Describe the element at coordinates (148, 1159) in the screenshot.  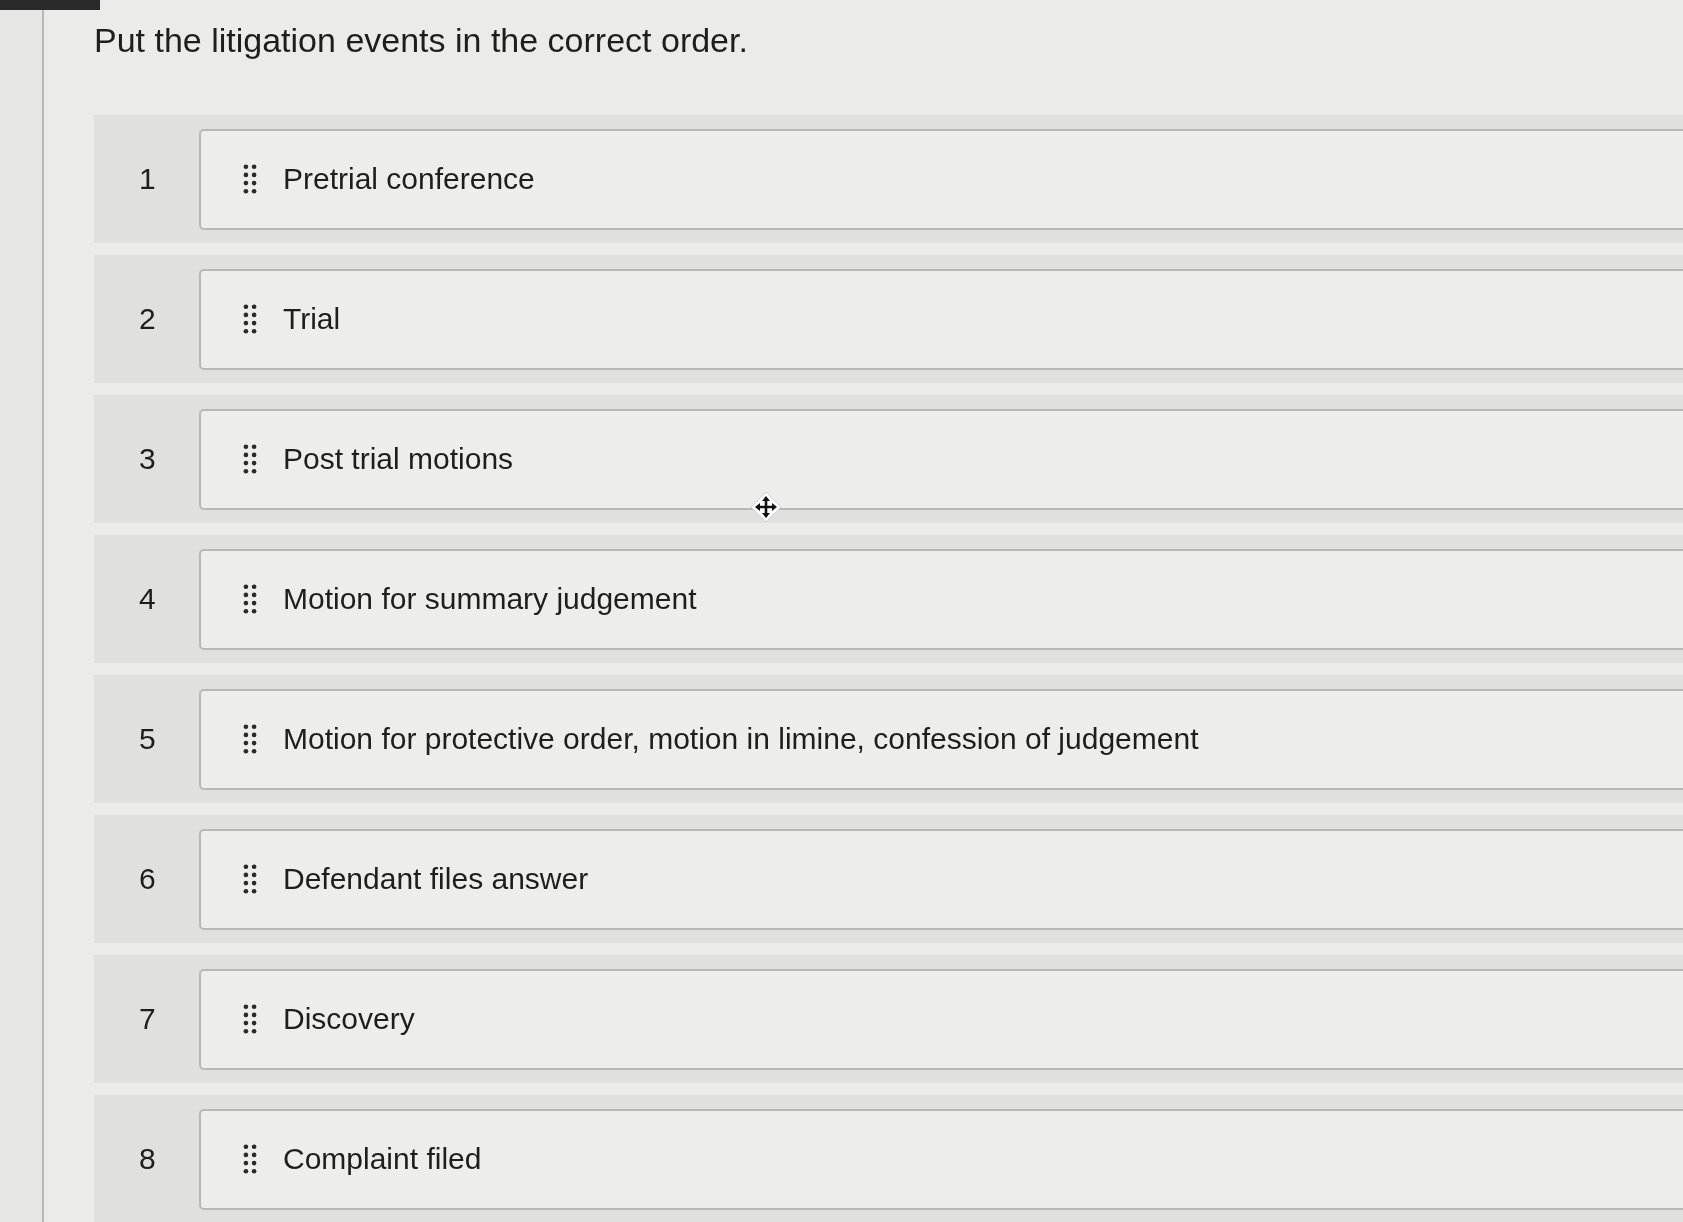
I see `position-number: 8` at that location.